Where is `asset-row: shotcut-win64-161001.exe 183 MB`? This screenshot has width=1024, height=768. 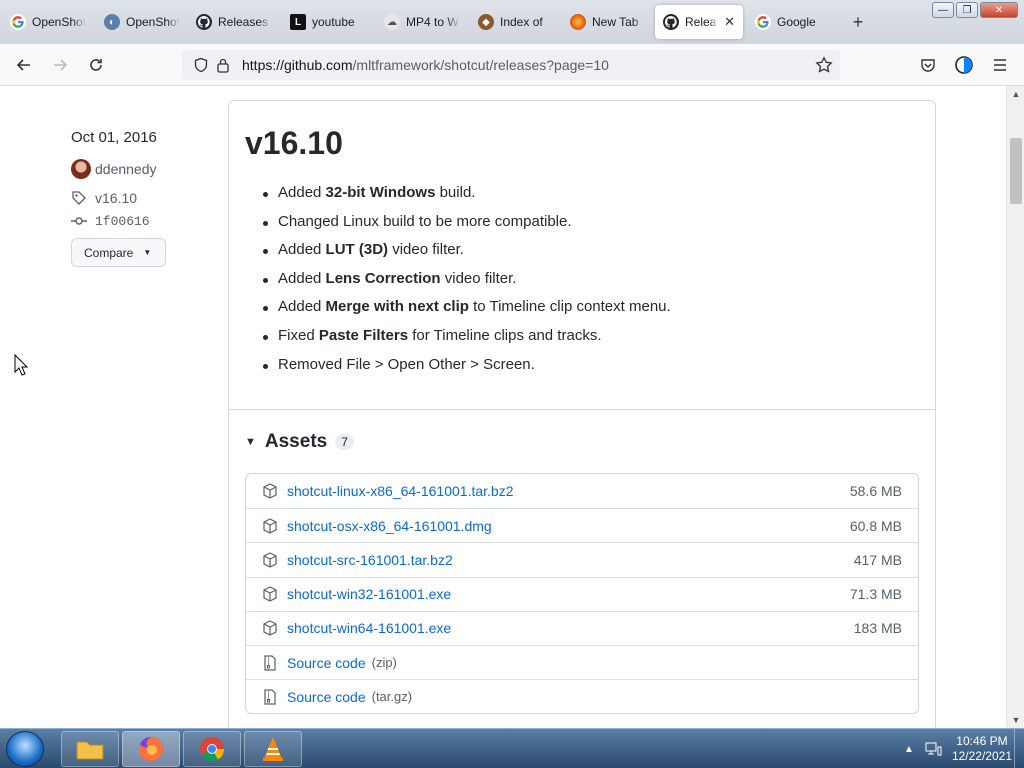
asset-row: shotcut-win64-161001.exe 183 MB is located at coordinates (582, 627).